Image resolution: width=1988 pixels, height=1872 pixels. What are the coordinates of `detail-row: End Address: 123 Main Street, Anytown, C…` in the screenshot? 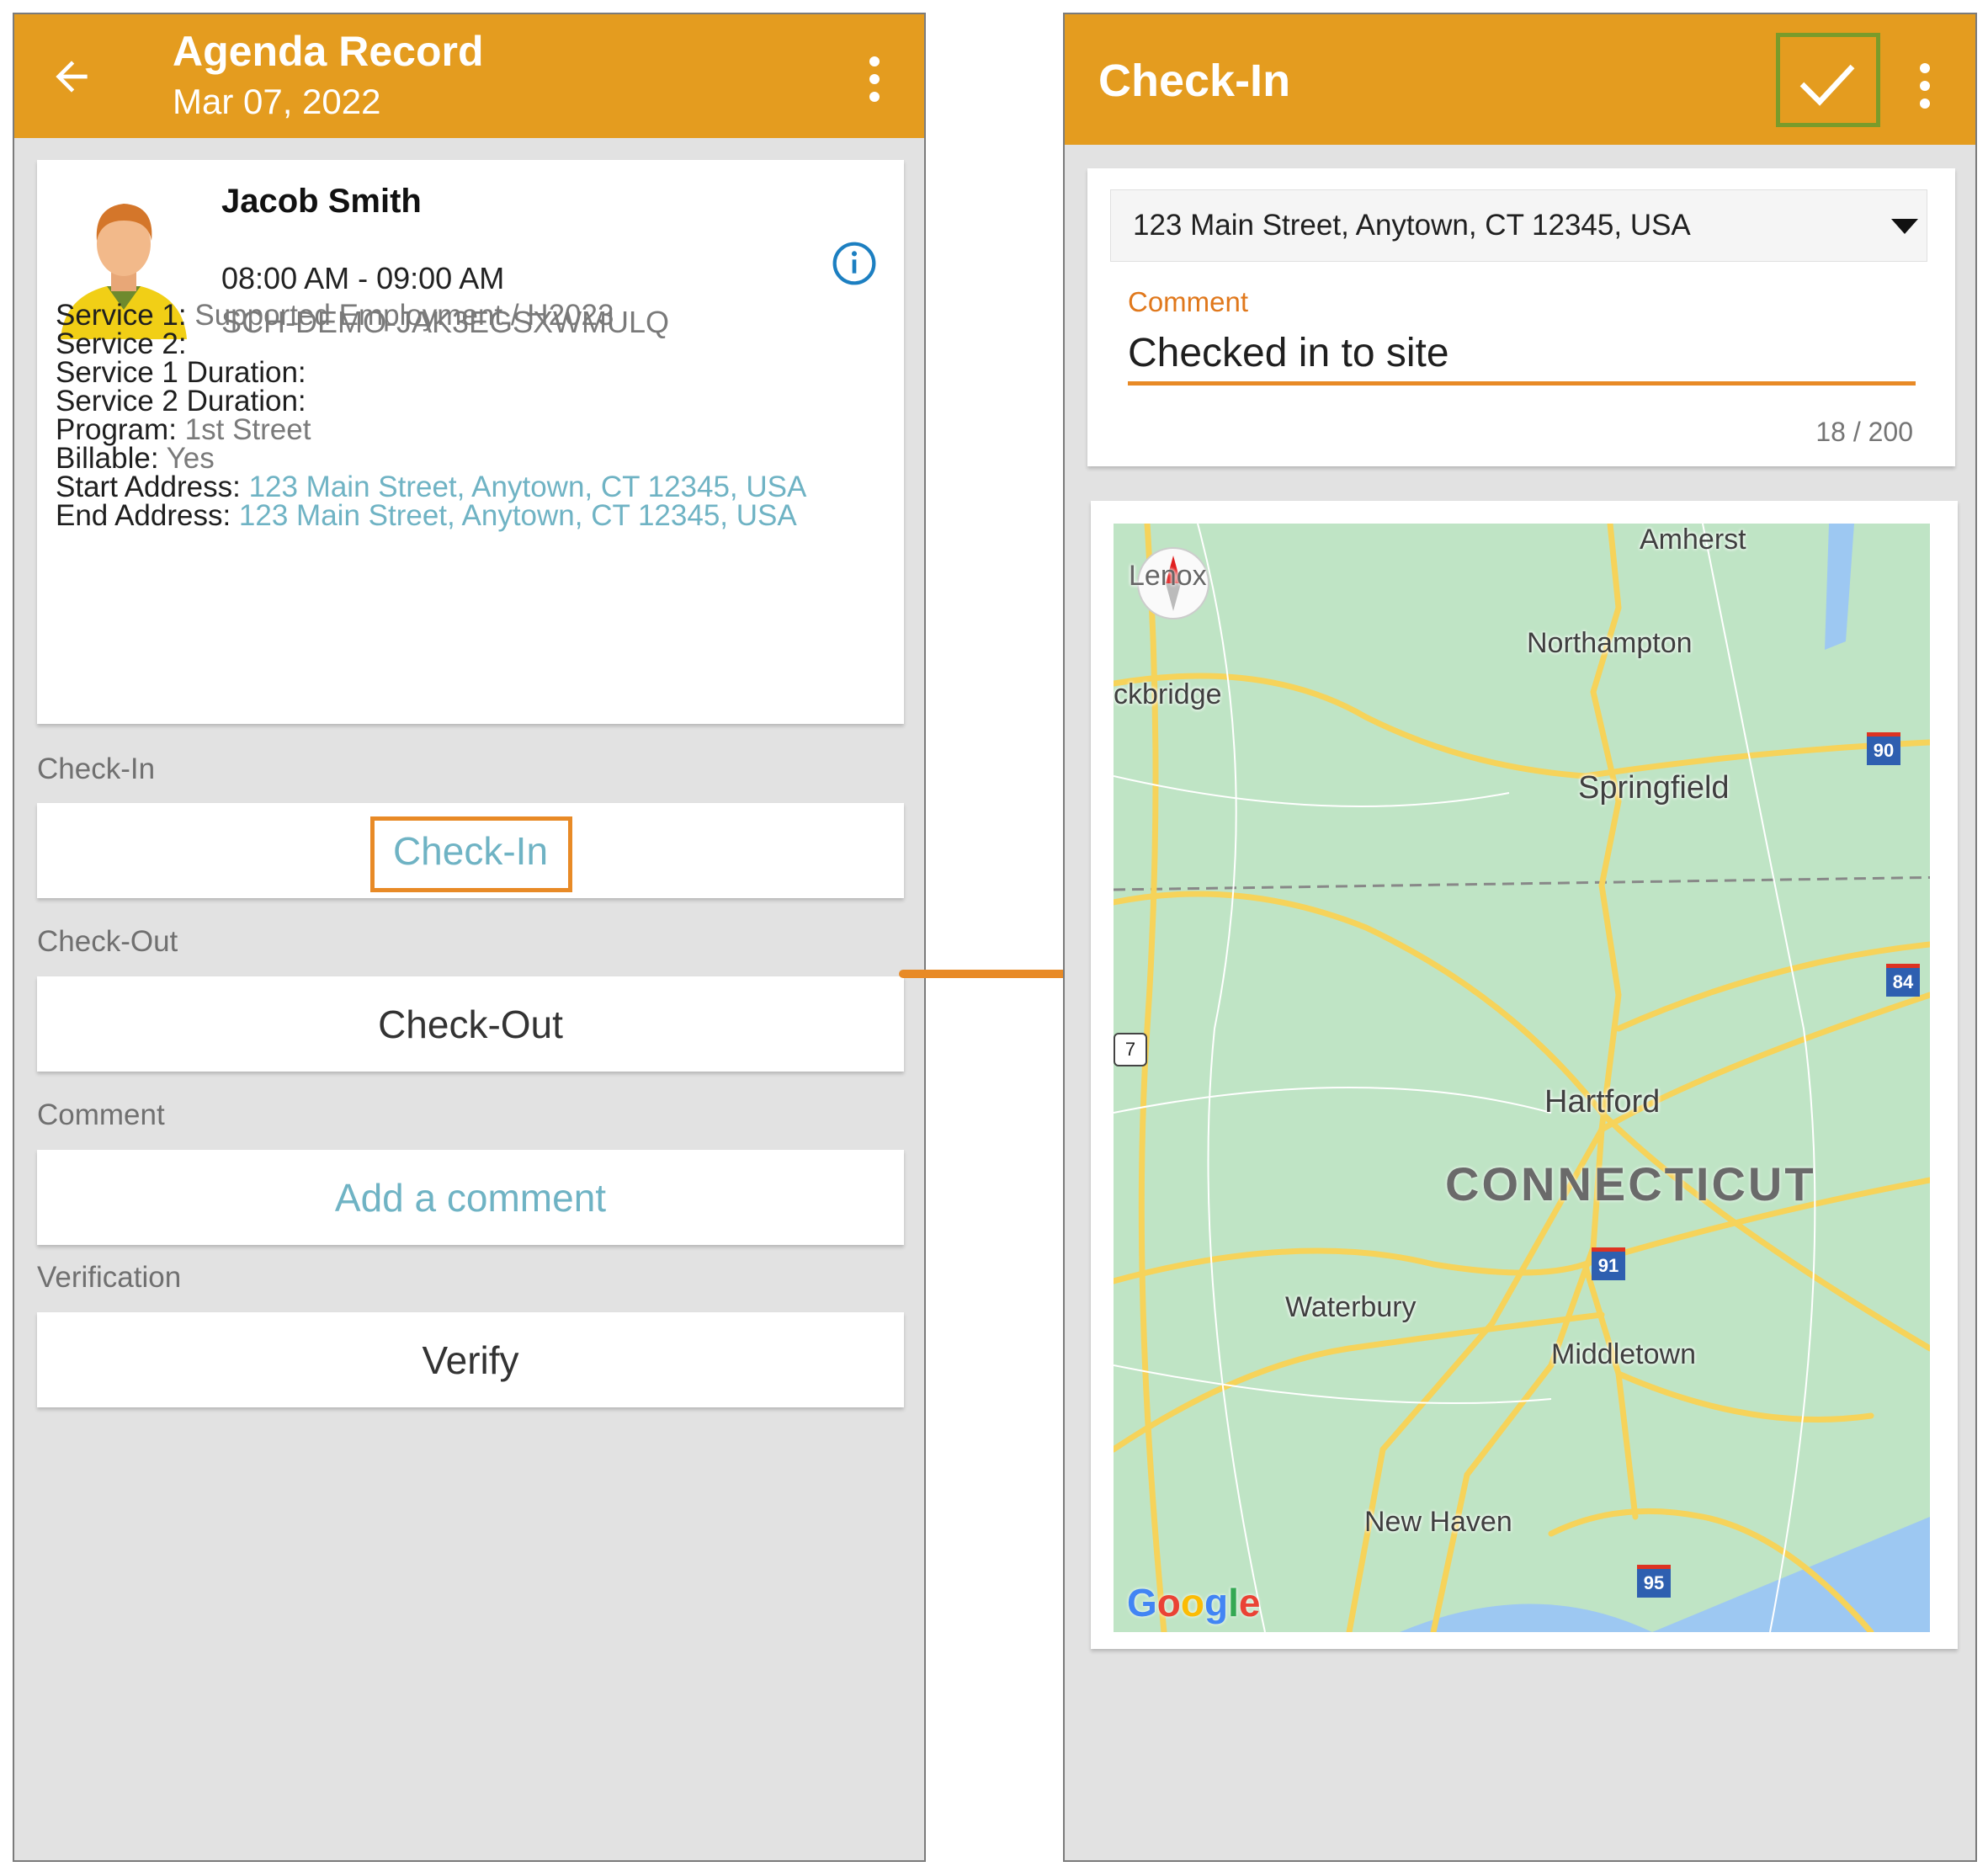 It's located at (427, 516).